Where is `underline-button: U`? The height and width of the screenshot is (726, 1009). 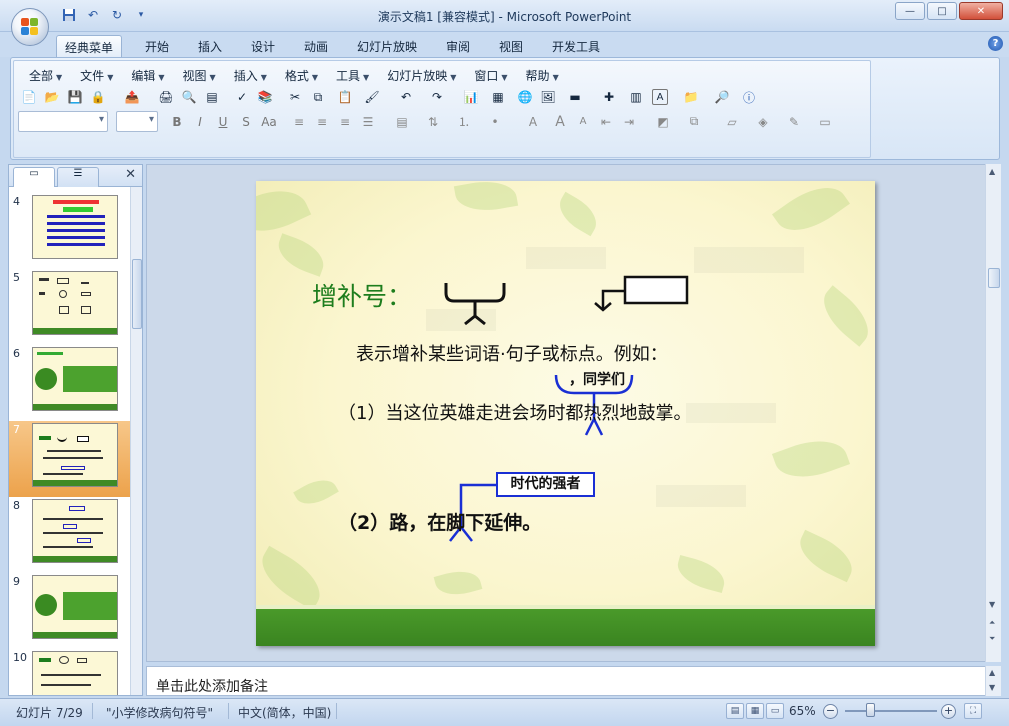
underline-button: U is located at coordinates (223, 122).